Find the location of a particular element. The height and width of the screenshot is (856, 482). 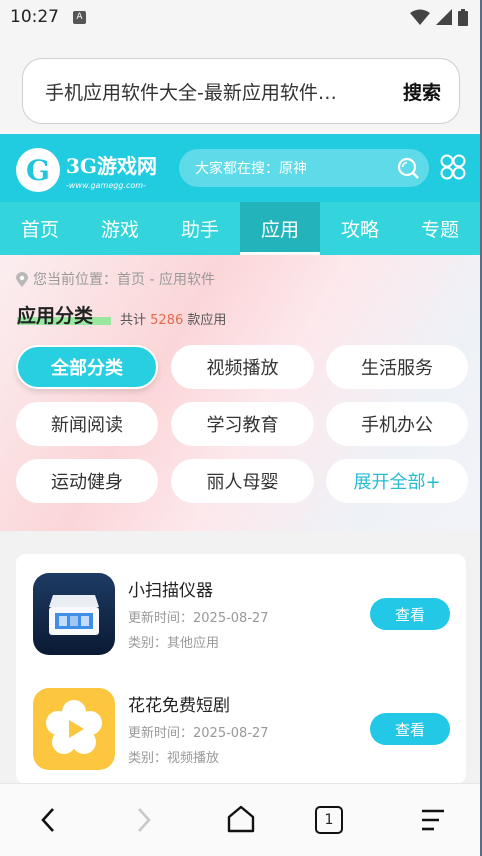

home-icon is located at coordinates (241, 819).